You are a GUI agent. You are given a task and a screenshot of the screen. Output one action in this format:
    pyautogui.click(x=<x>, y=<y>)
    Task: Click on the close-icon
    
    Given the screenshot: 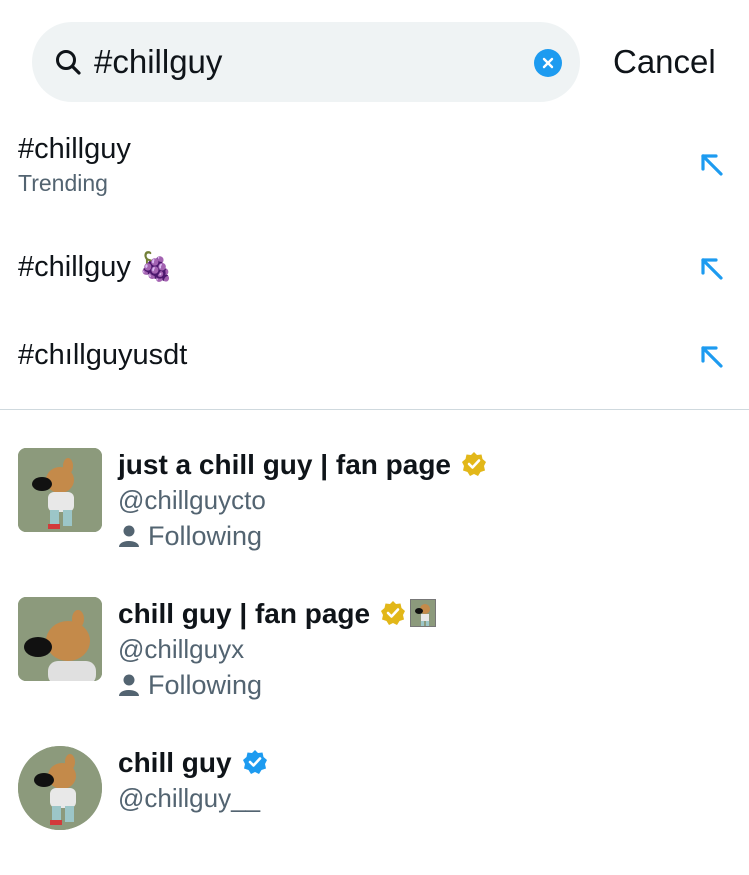 What is the action you would take?
    pyautogui.click(x=548, y=63)
    